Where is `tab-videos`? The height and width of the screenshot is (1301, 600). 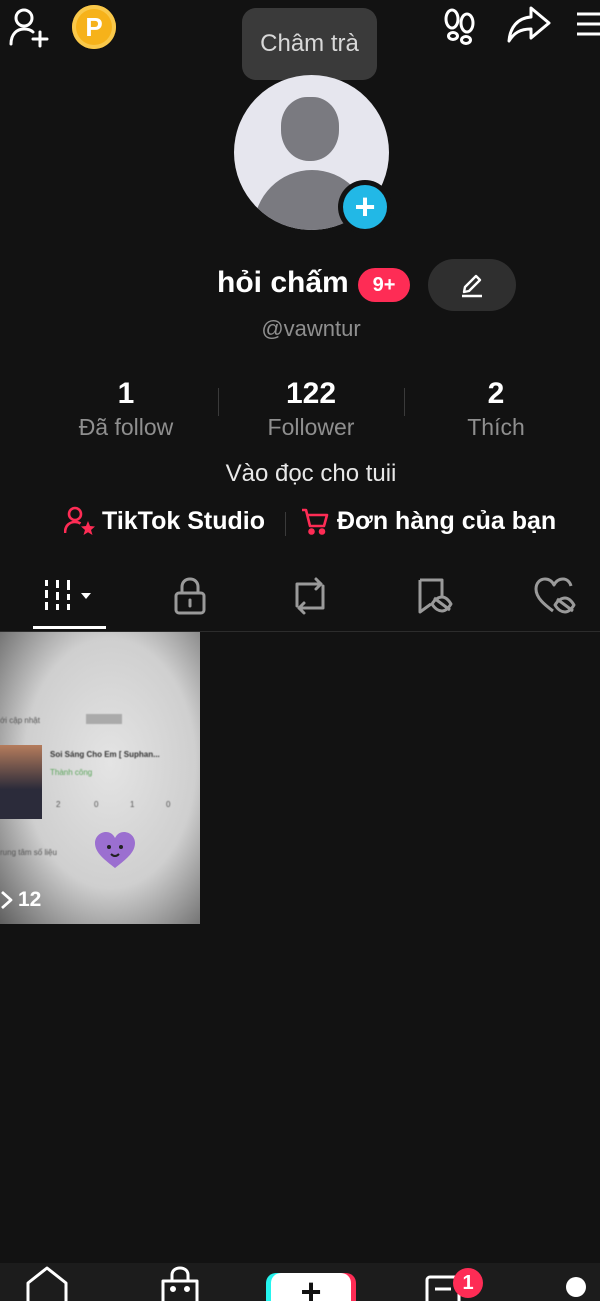
tab-videos is located at coordinates (69, 596).